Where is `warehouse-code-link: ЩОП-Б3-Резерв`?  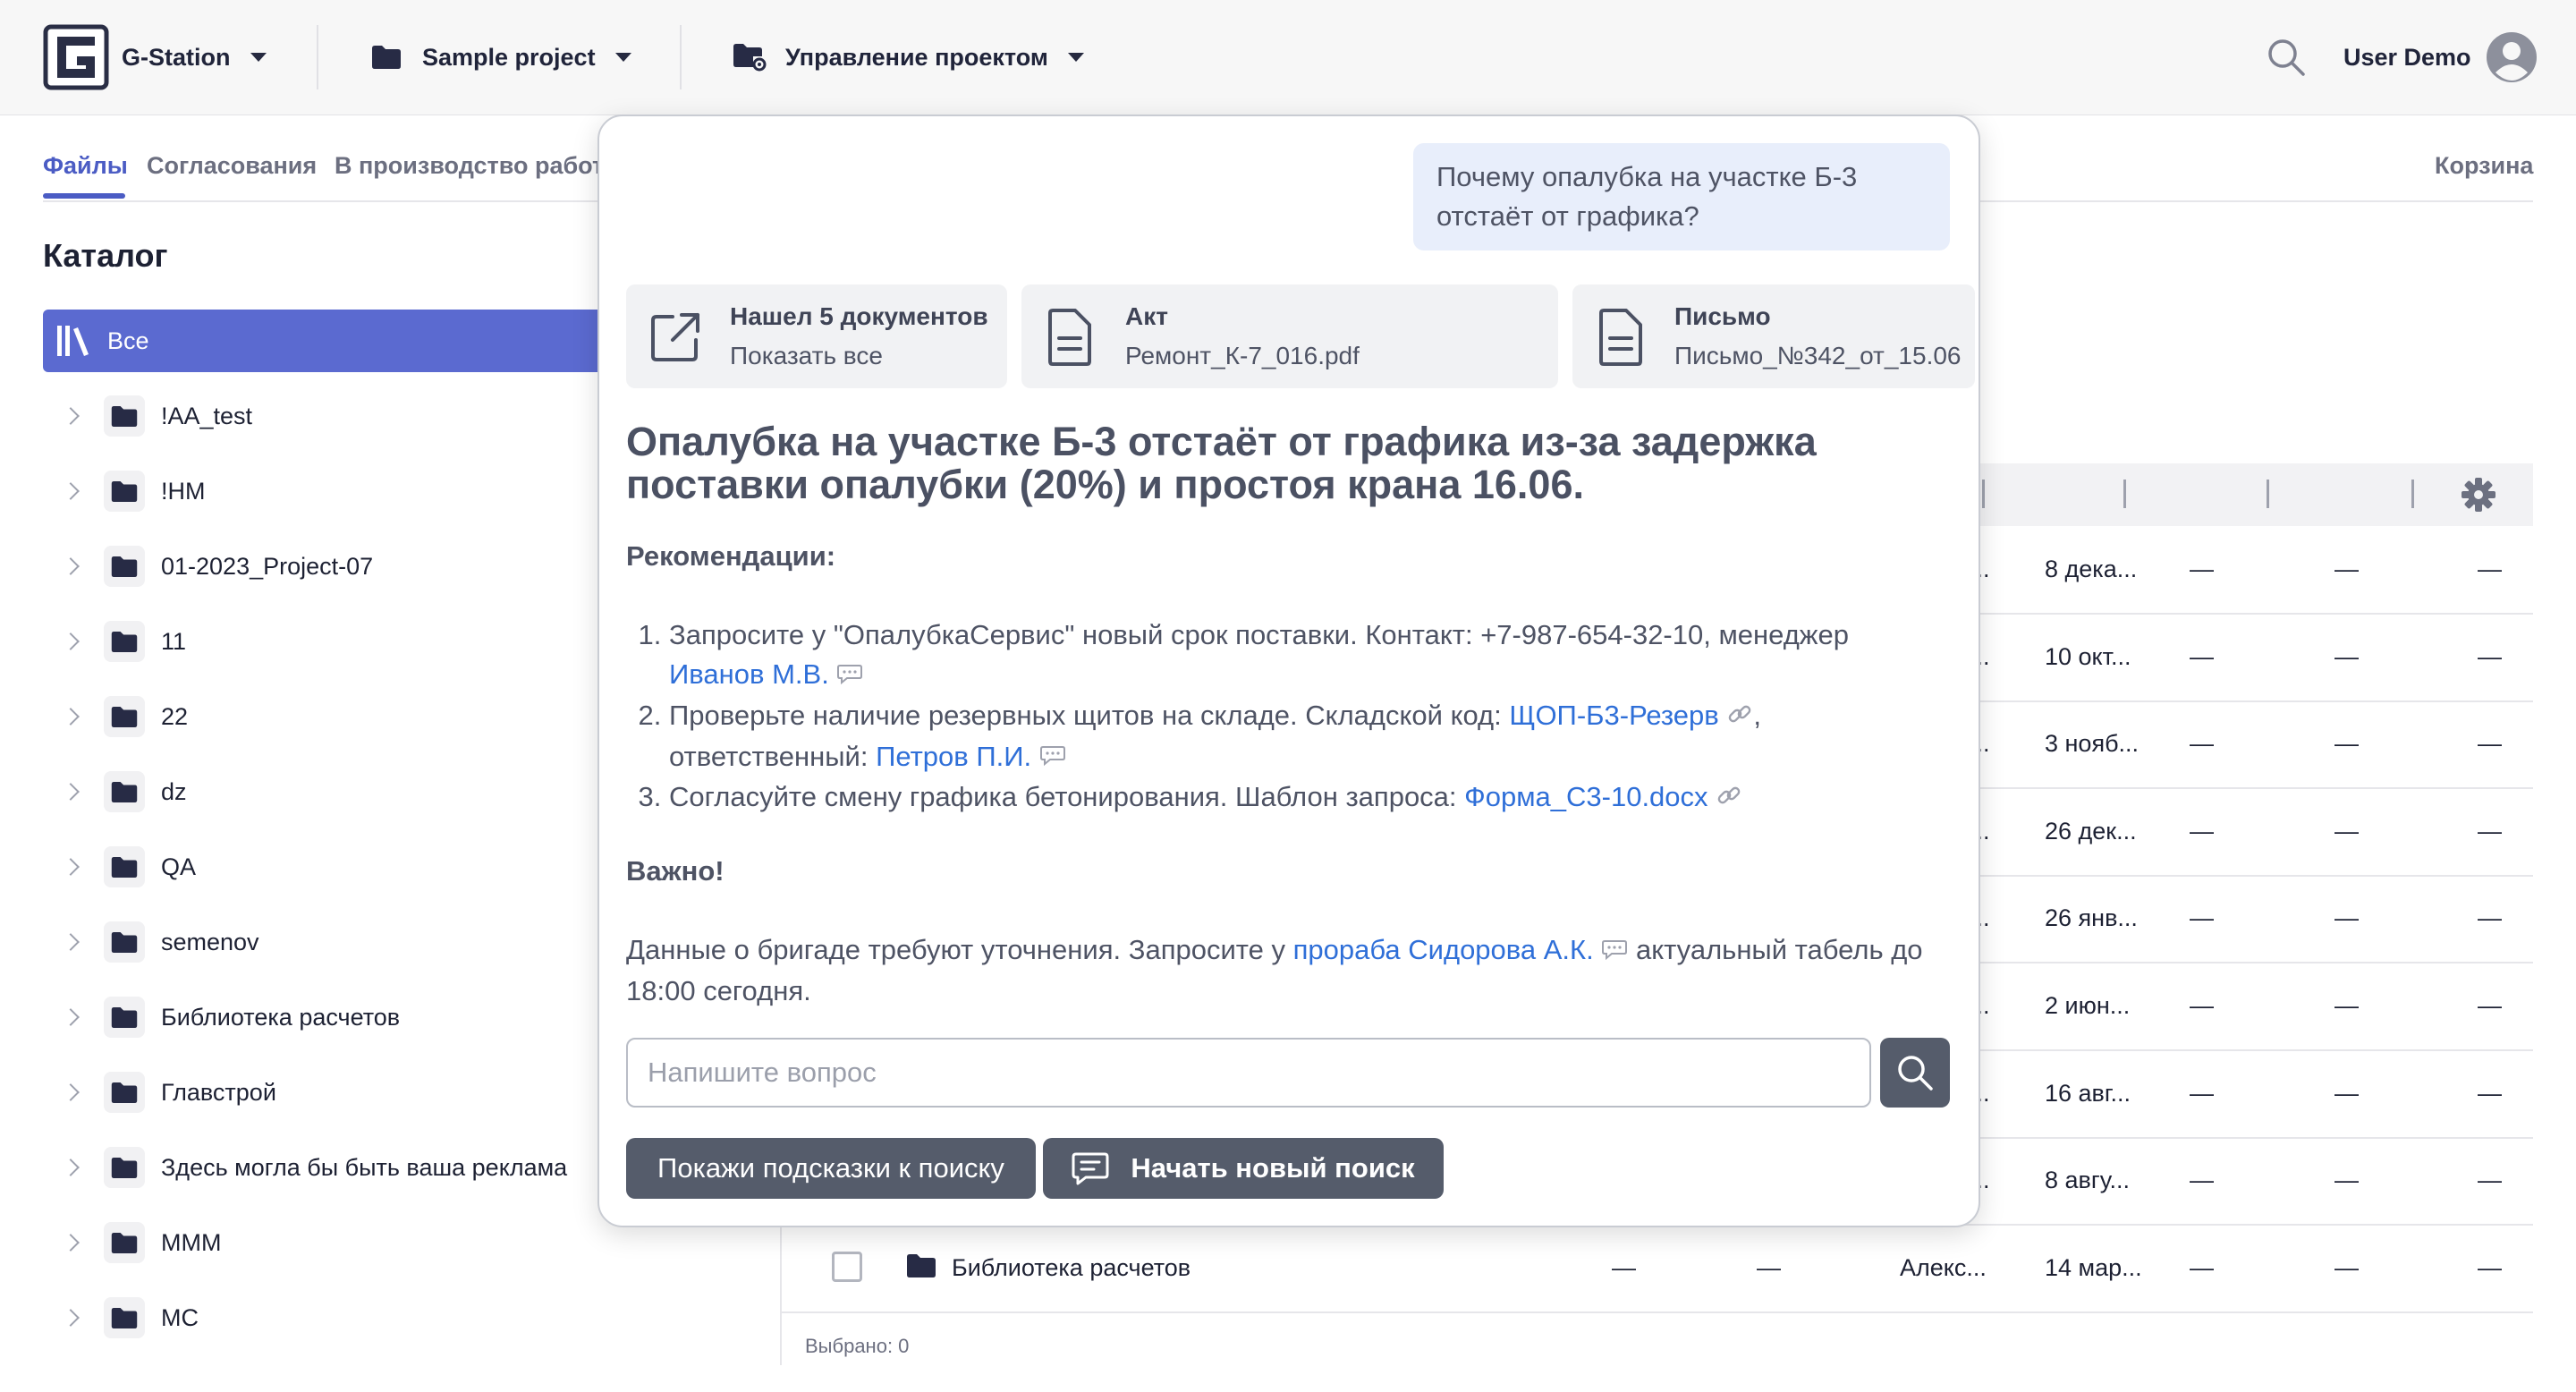 warehouse-code-link: ЩОП-Б3-Резерв is located at coordinates (1613, 715).